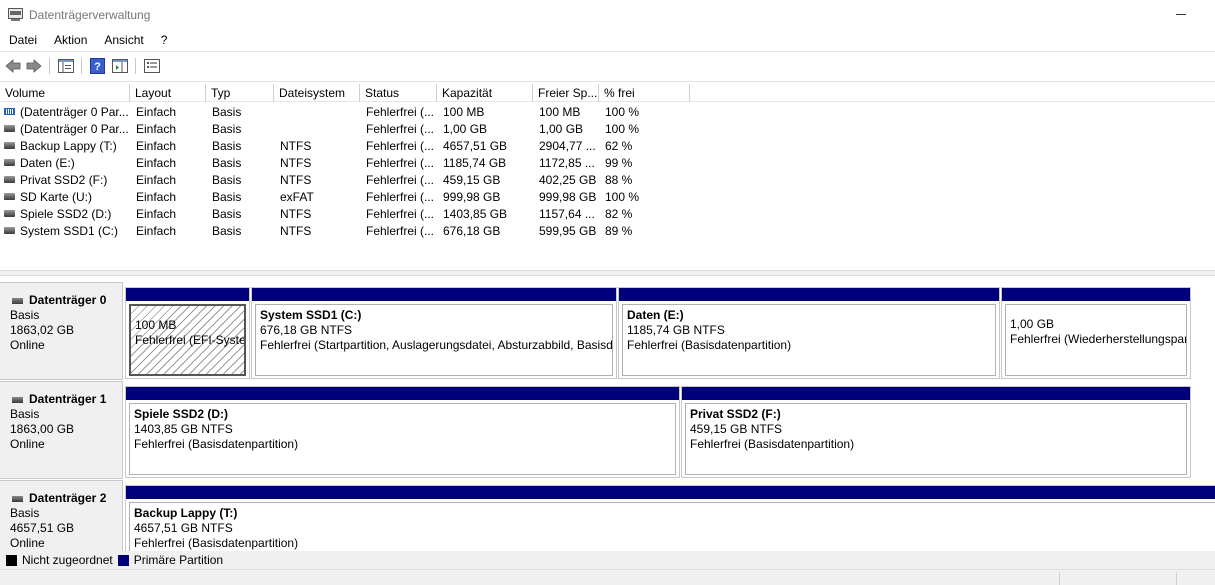 Image resolution: width=1215 pixels, height=585 pixels. Describe the element at coordinates (34, 66) in the screenshot. I see `forward-button` at that location.